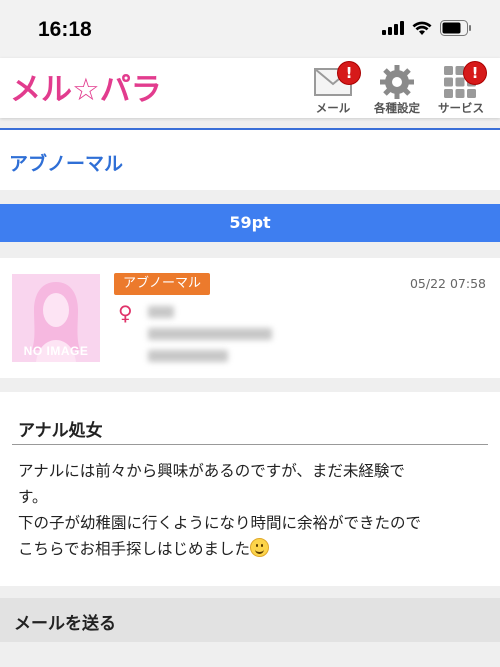 This screenshot has width=500, height=667. I want to click on post-line-3: 下の子が幼稚園に行くようになり時間に余裕ができたので, so click(220, 523).